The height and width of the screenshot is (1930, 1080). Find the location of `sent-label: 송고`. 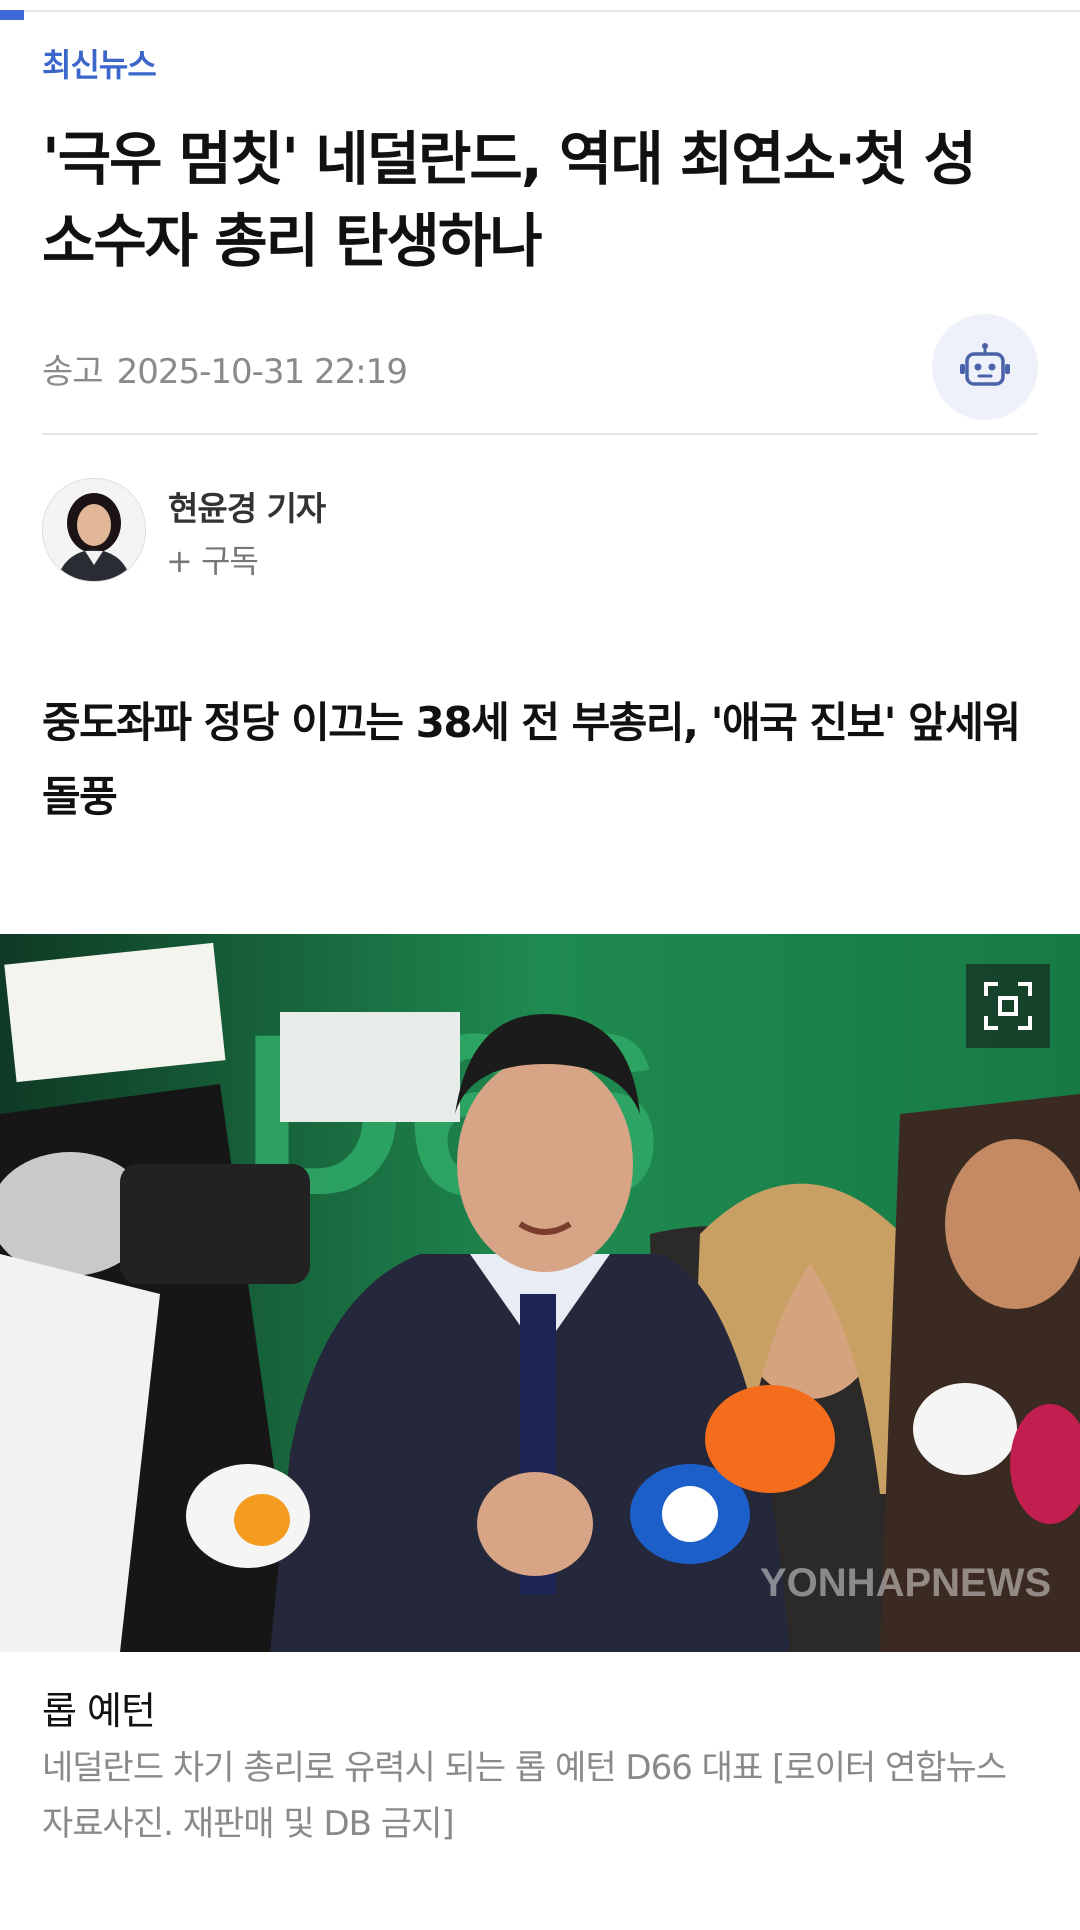

sent-label: 송고 is located at coordinates (73, 372).